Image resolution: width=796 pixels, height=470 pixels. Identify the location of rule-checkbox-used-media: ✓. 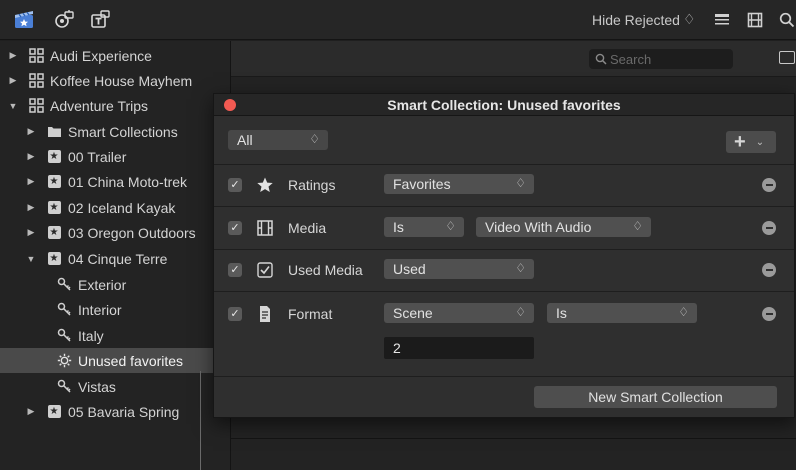
(235, 270).